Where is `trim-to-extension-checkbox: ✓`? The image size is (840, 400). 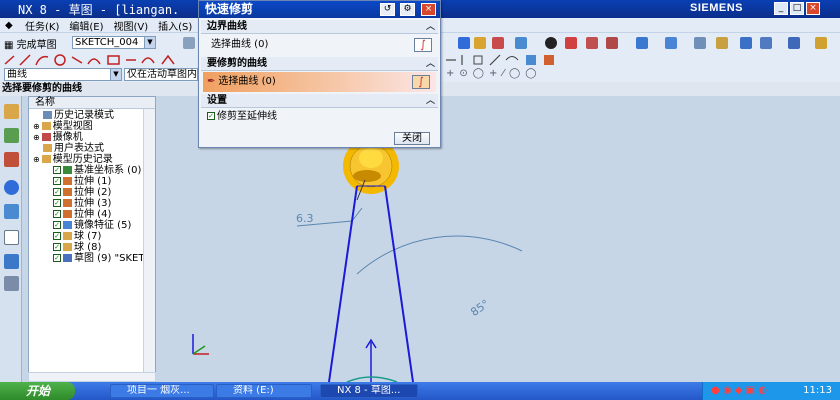
trim-to-extension-checkbox: ✓ is located at coordinates (211, 116).